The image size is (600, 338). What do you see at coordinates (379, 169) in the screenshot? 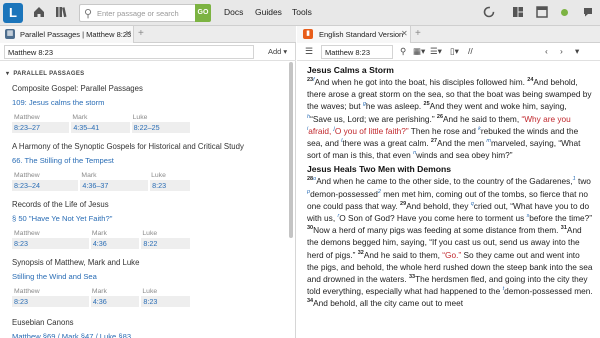
I see `pericope-heading: Jesus Heals Two Men with Demons` at bounding box center [379, 169].